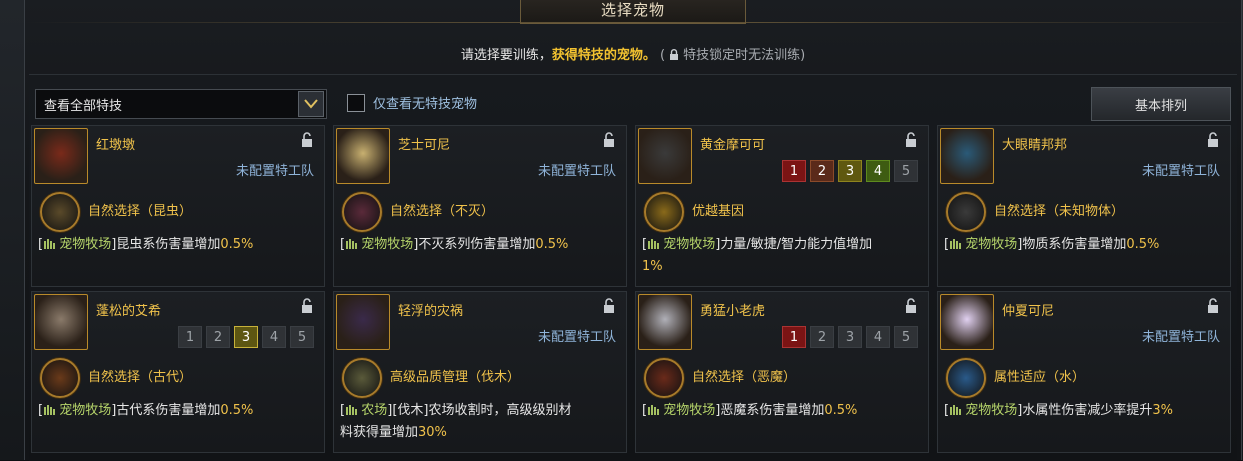  I want to click on title-bar: 选择宠物, so click(633, 12).